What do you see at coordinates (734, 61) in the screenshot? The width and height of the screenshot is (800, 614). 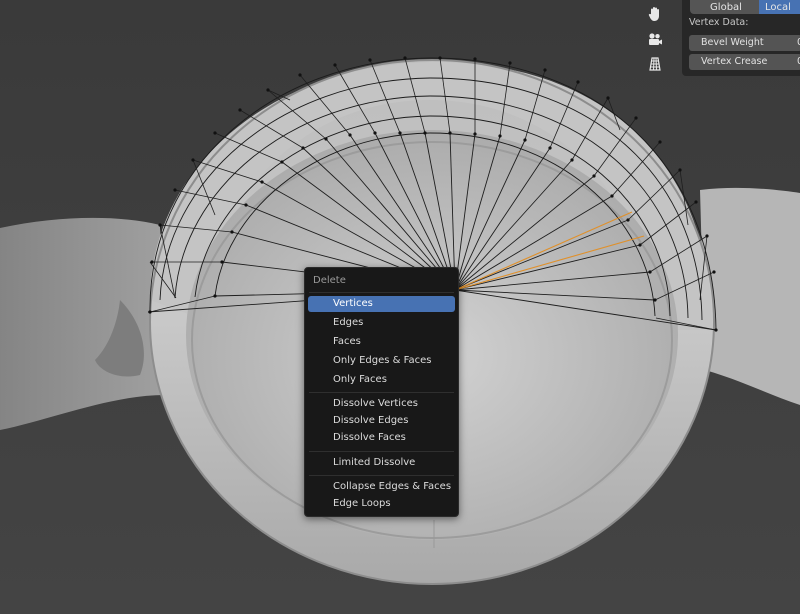 I see `vertex-crease-label: Vertex Crease` at bounding box center [734, 61].